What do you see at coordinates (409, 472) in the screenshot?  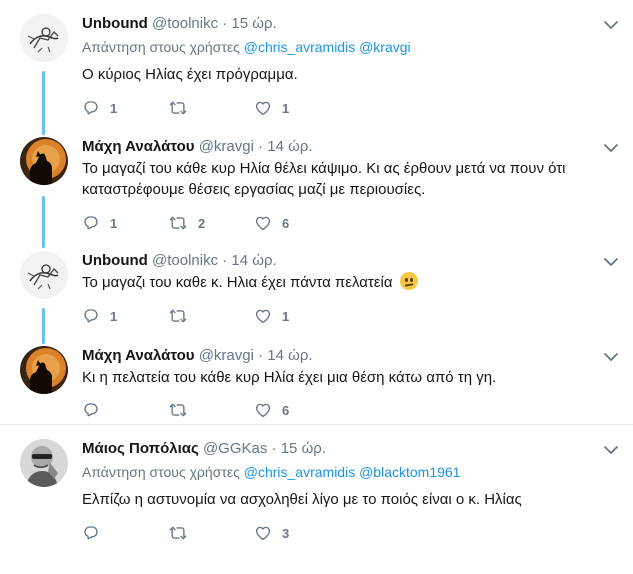 I see `mention-link: @blacktom1961` at bounding box center [409, 472].